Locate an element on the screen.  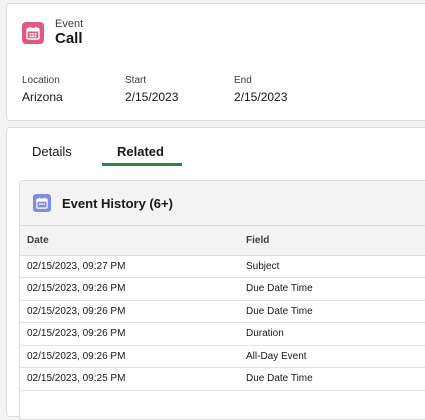
cell-date: 02/15/2023, 09:25 PM is located at coordinates (133, 379).